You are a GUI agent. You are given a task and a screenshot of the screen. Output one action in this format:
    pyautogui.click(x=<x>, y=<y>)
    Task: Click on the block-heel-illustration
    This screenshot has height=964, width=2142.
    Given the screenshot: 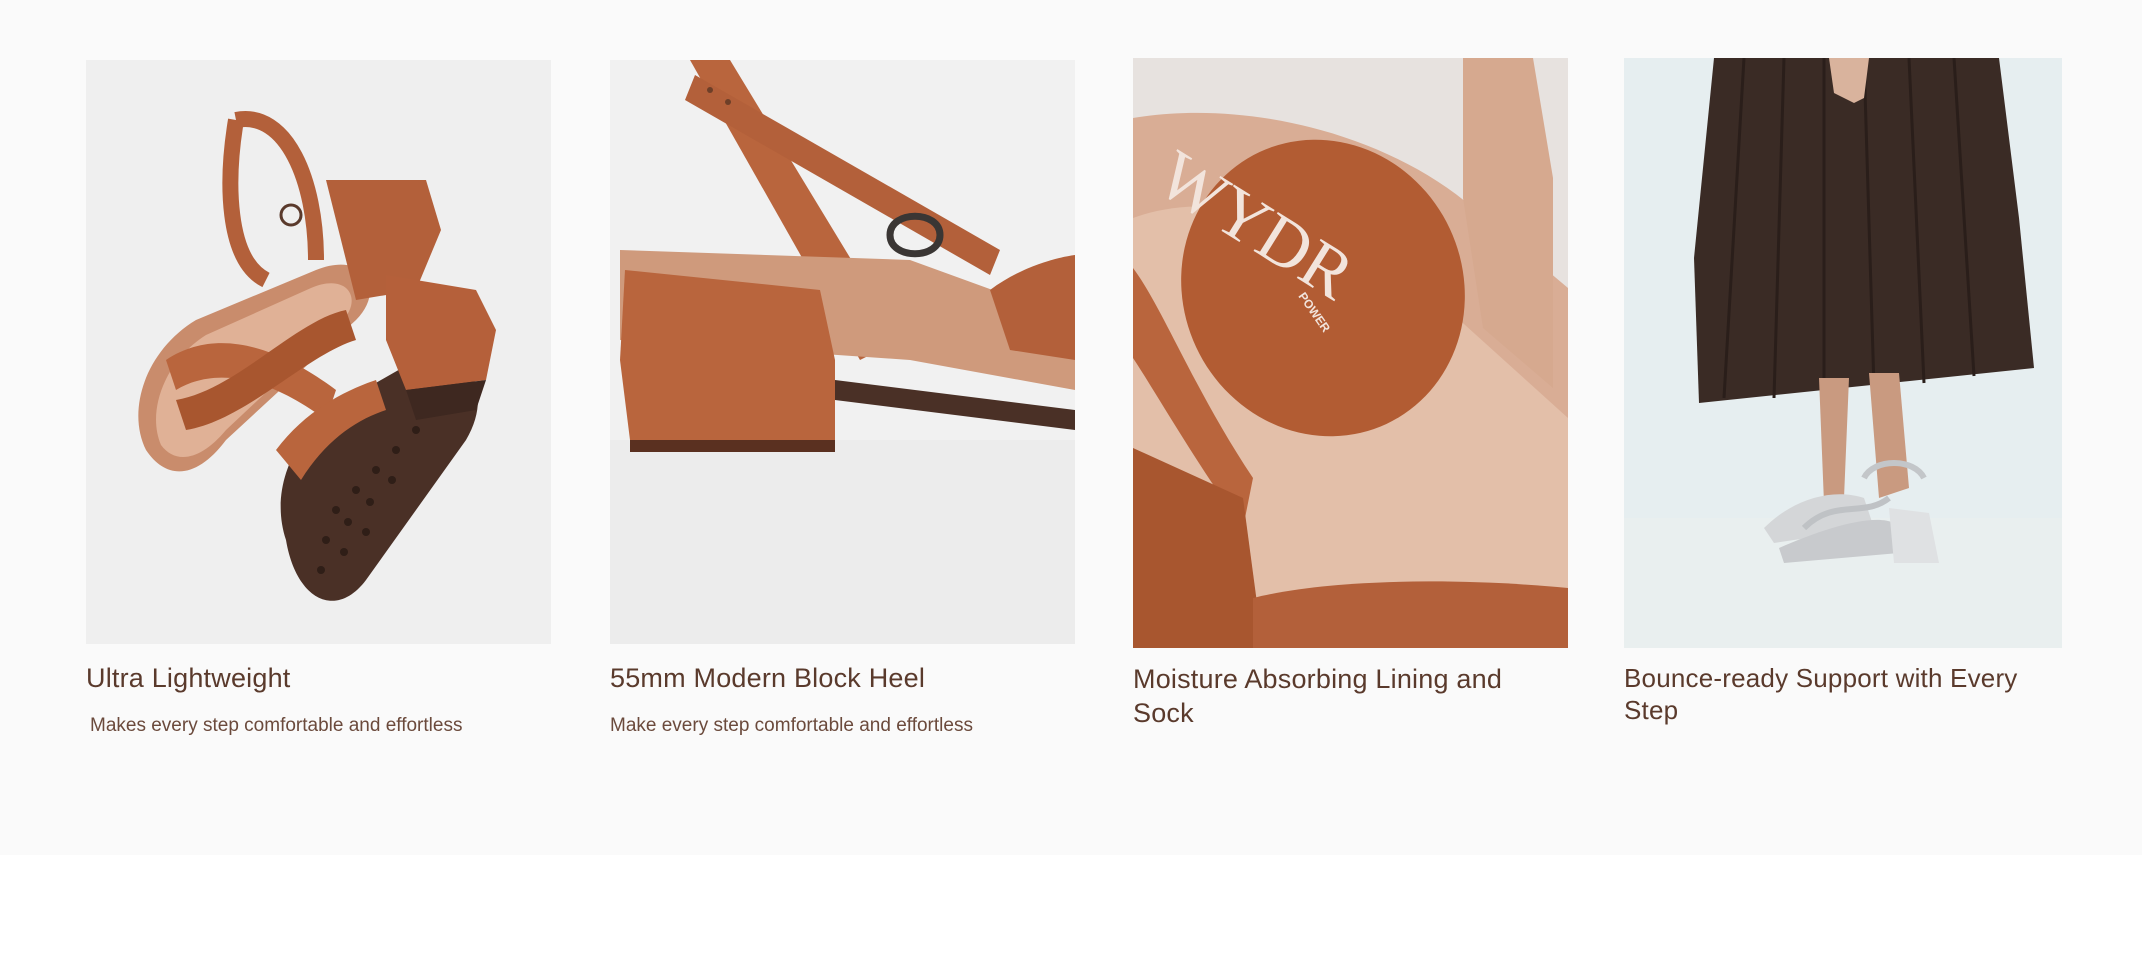 What is the action you would take?
    pyautogui.click(x=842, y=352)
    